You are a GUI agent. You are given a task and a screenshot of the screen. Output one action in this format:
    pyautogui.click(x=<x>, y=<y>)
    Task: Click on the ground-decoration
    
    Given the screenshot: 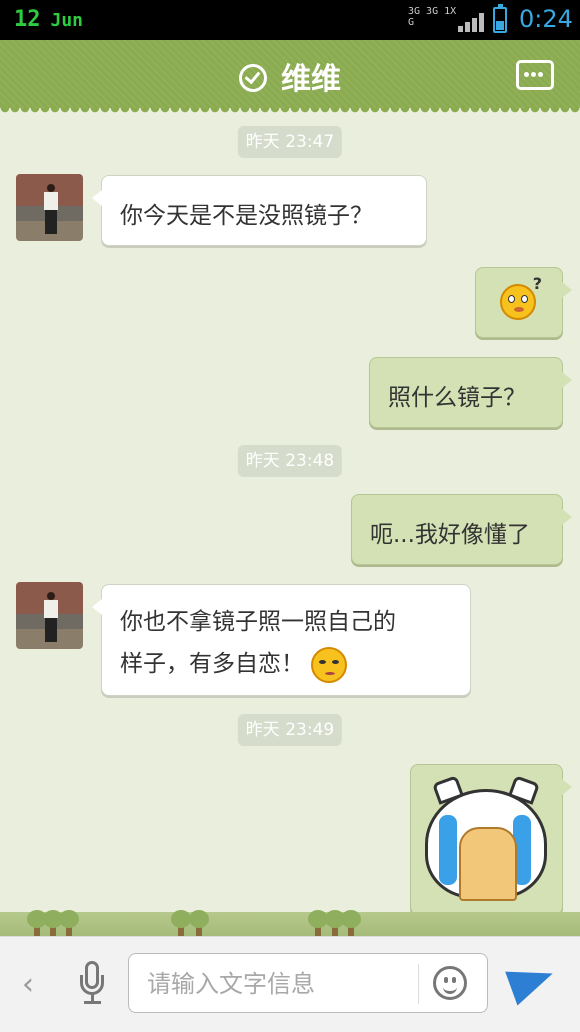 What is the action you would take?
    pyautogui.click(x=290, y=923)
    